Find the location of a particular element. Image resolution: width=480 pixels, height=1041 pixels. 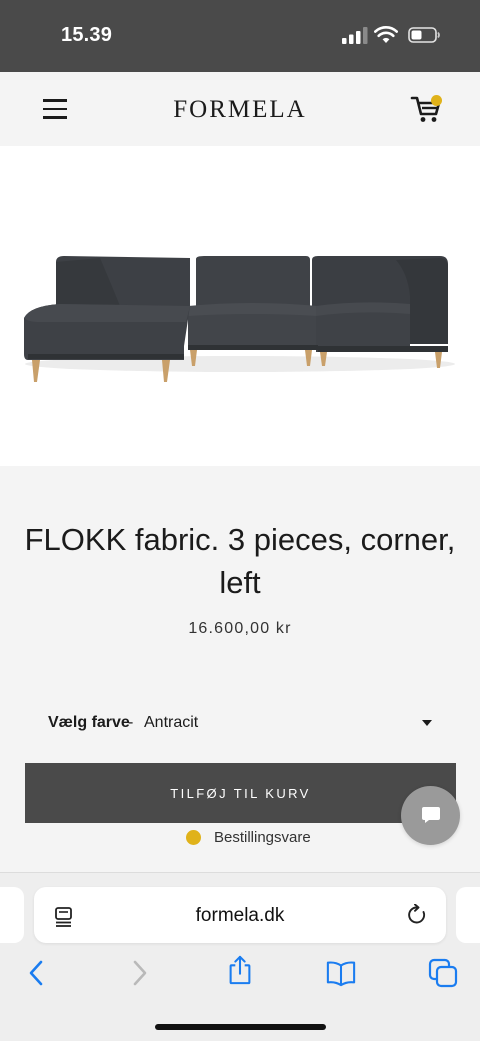

product-title: FLOKK fabric. 3 pieces, corner, left is located at coordinates (240, 561).